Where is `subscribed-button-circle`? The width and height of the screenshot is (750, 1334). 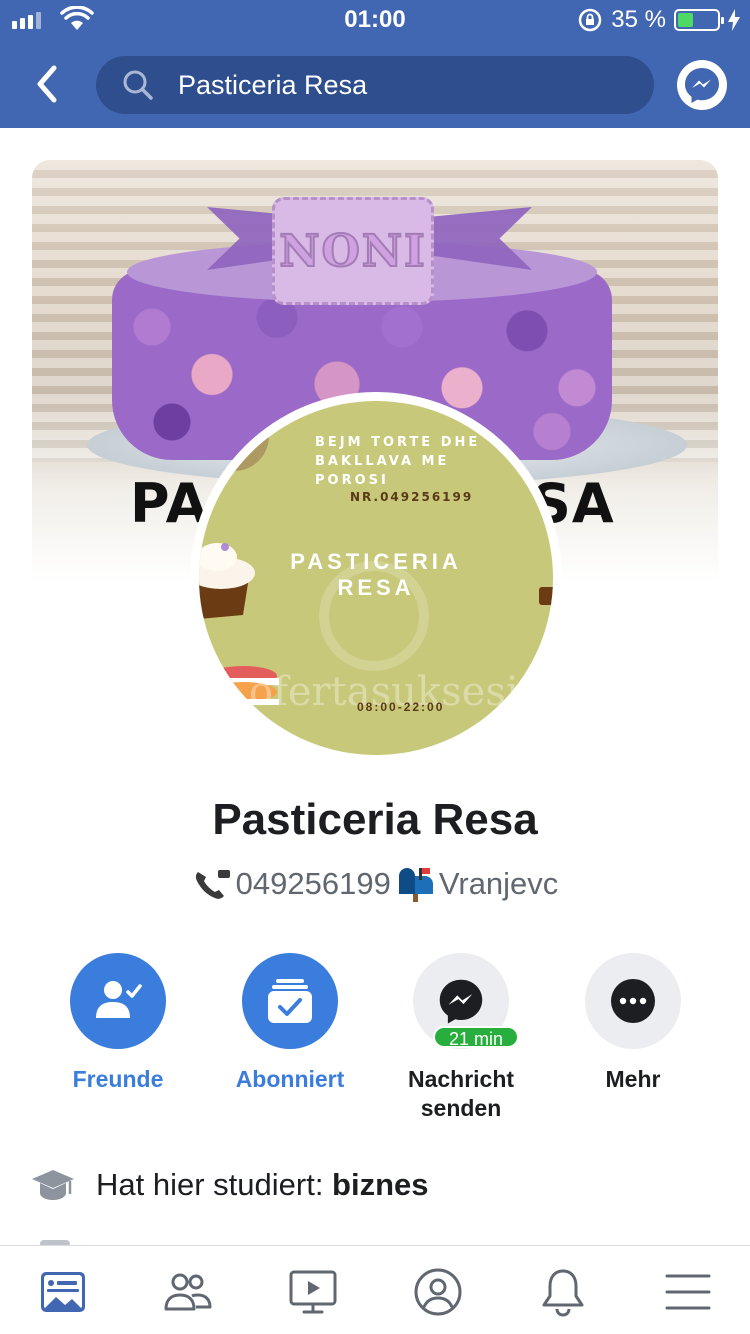
subscribed-button-circle is located at coordinates (290, 1001).